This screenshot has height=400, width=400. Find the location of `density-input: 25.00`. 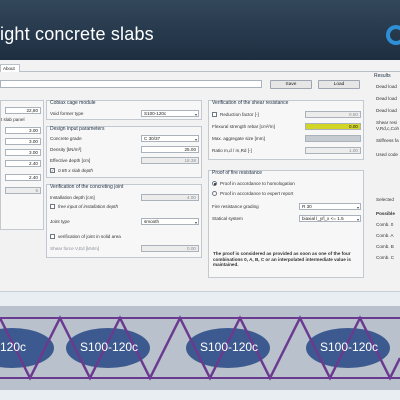

density-input: 25.00 is located at coordinates (170, 149).